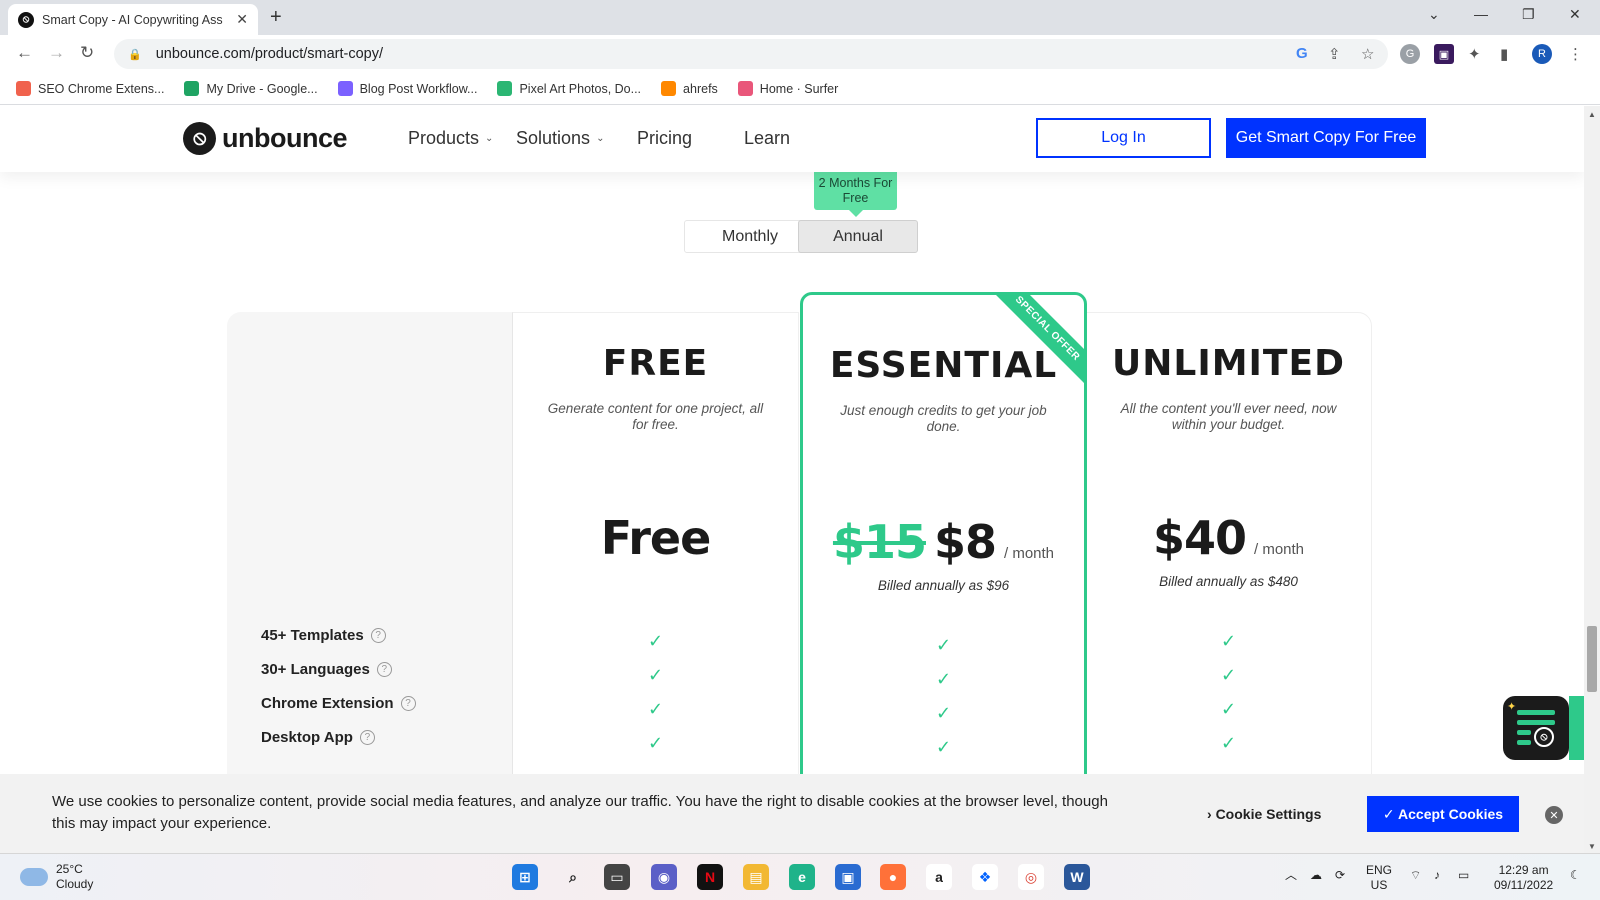 This screenshot has width=1600, height=900. What do you see at coordinates (1268, 814) in the screenshot?
I see `cookie-settings-label: Cookie Settings` at bounding box center [1268, 814].